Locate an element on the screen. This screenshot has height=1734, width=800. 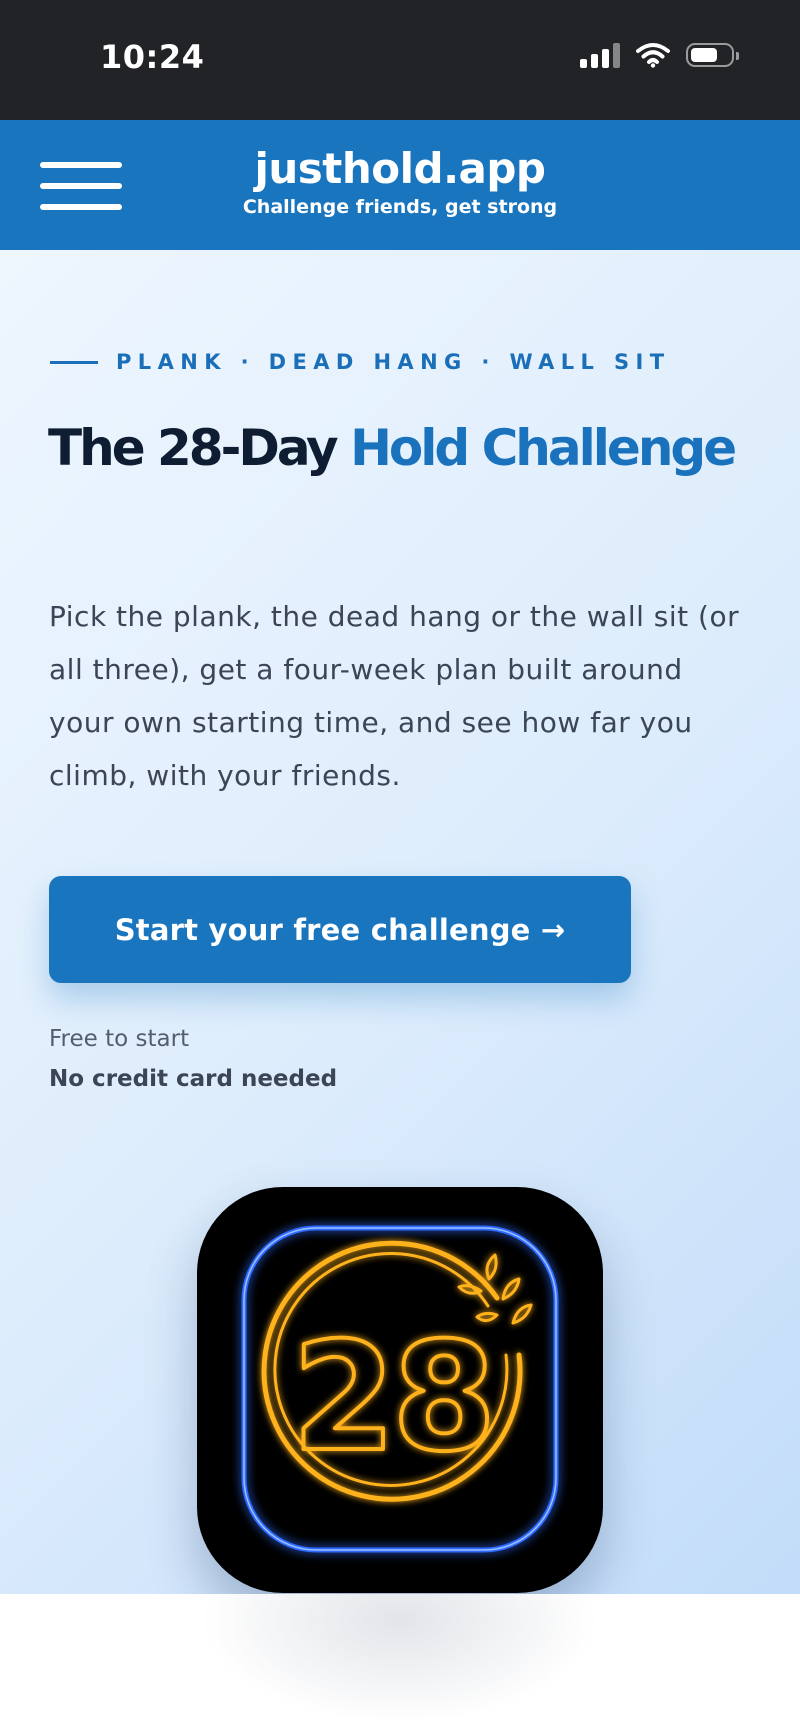
headline-accent: Hold Challenge is located at coordinates (543, 448).